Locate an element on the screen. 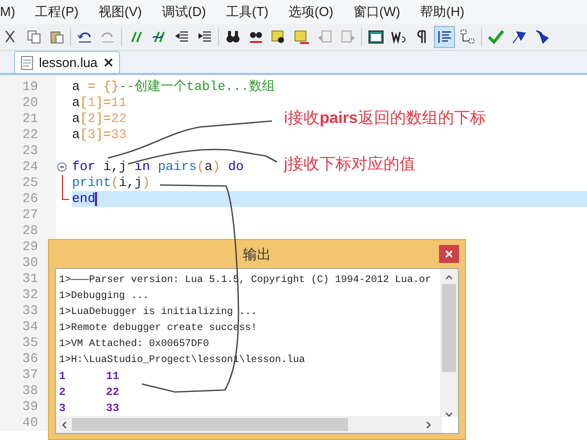  line-number: 36 is located at coordinates (29, 359).